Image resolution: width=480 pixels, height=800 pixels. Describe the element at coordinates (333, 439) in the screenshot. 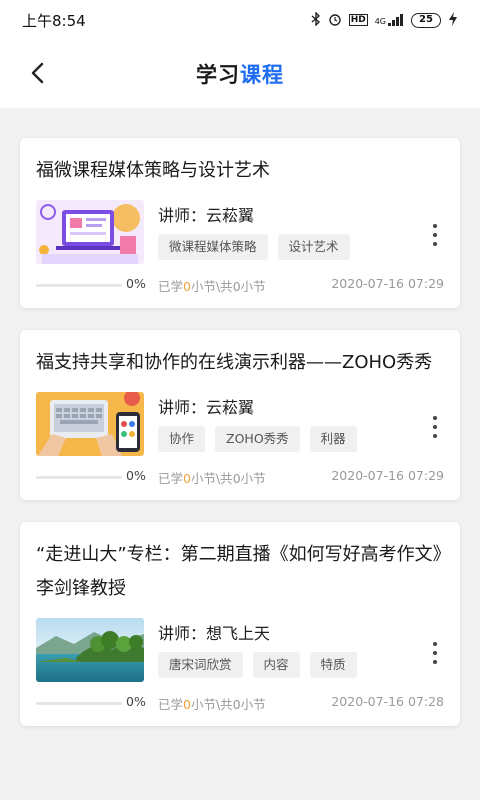

I see `course-tag: 利器` at that location.